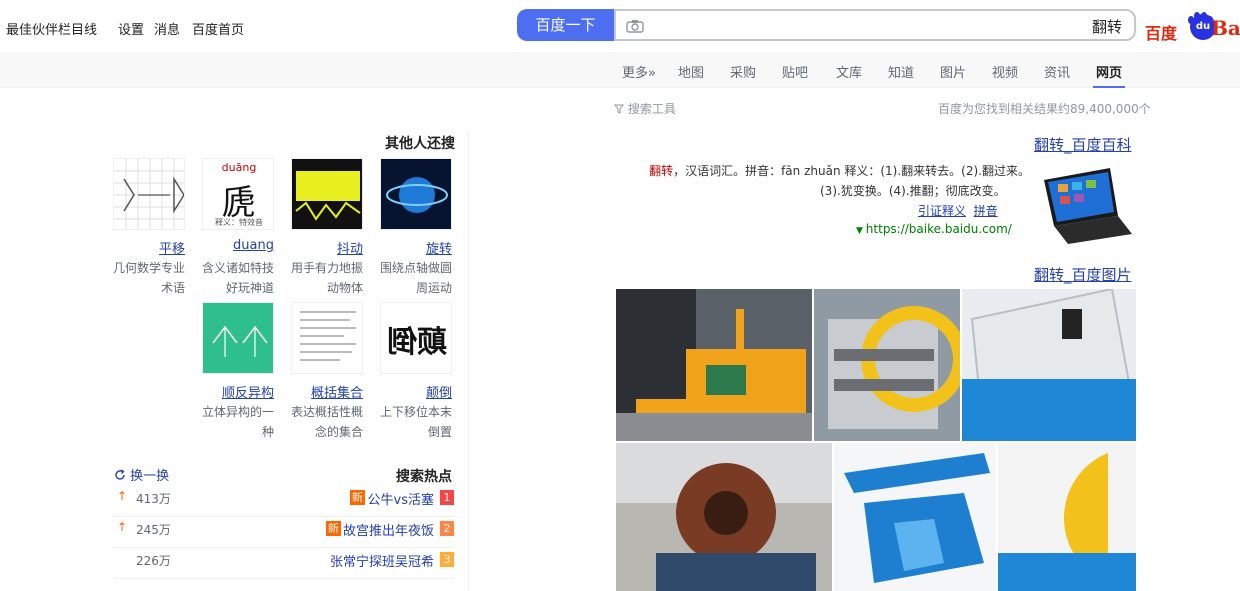  Describe the element at coordinates (238, 278) in the screenshot. I see `related-desc-duang: 含义诸如特技好玩神道` at that location.